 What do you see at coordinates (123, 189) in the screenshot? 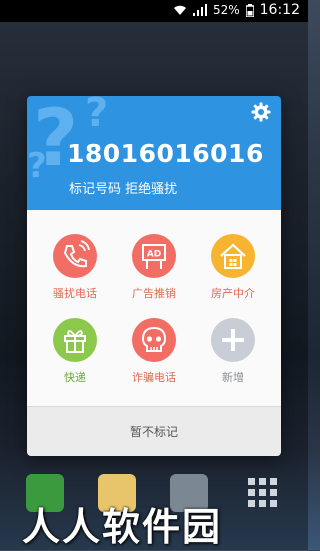
I see `dialog-subtitle: 标记号码 拒绝骚扰` at bounding box center [123, 189].